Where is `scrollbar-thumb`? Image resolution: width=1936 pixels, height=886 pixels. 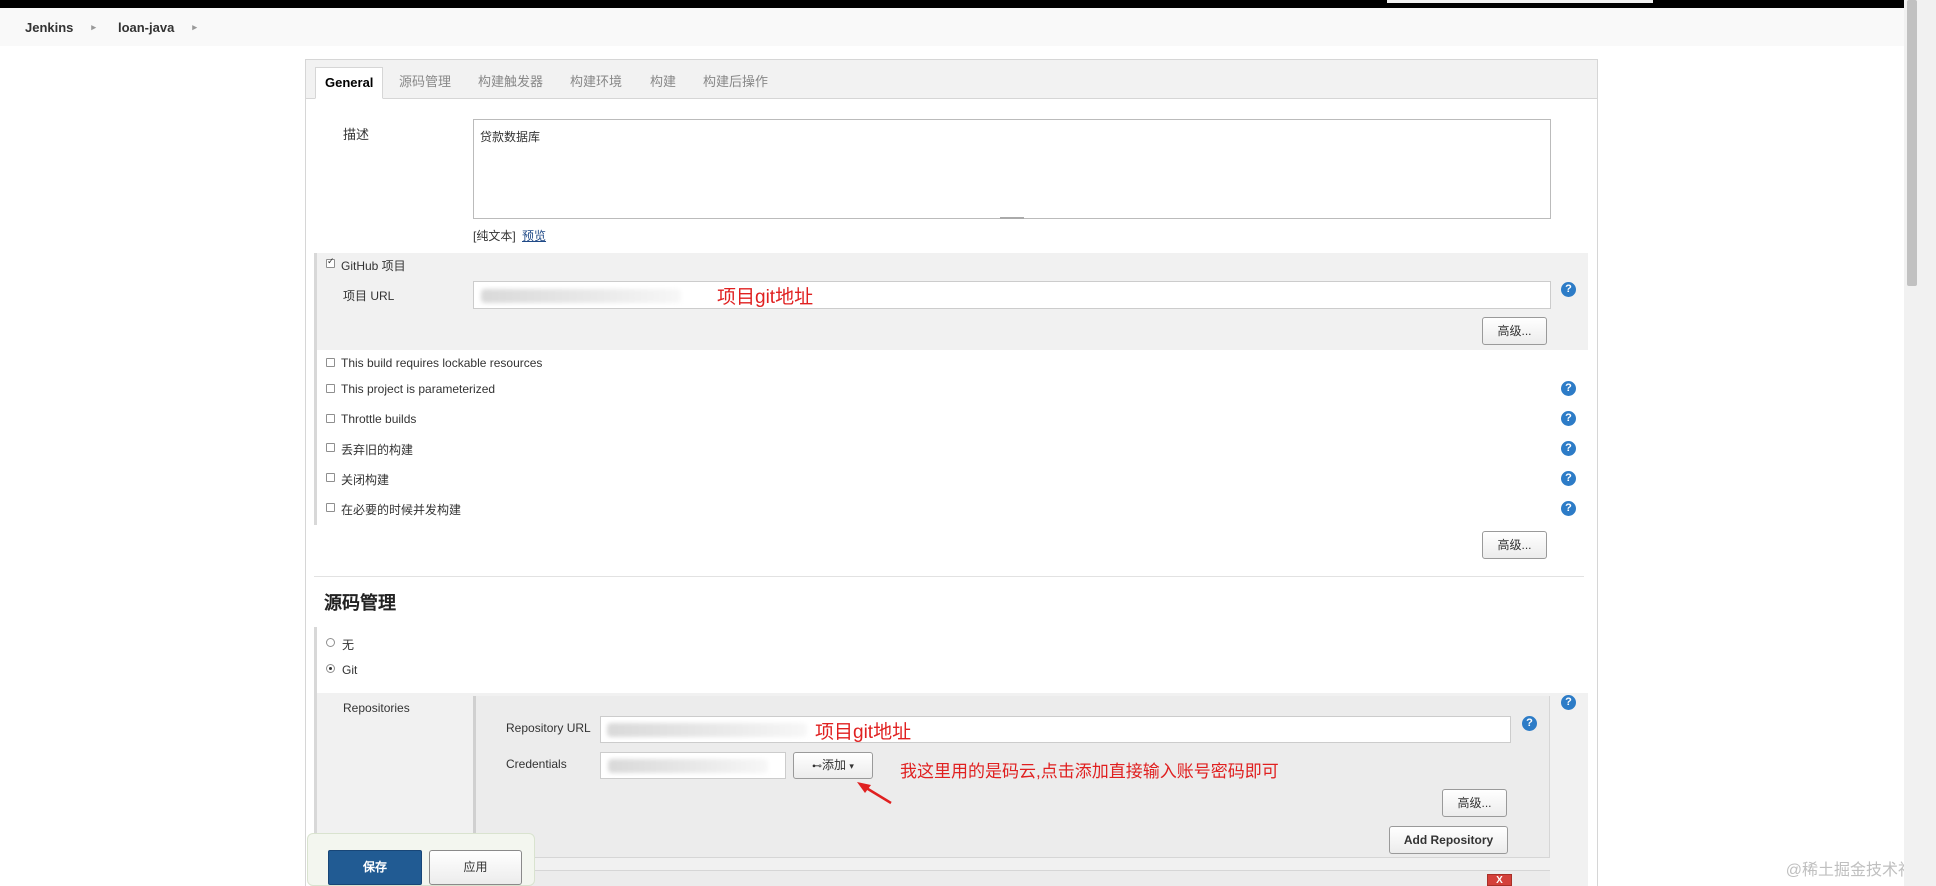
scrollbar-thumb is located at coordinates (1912, 143).